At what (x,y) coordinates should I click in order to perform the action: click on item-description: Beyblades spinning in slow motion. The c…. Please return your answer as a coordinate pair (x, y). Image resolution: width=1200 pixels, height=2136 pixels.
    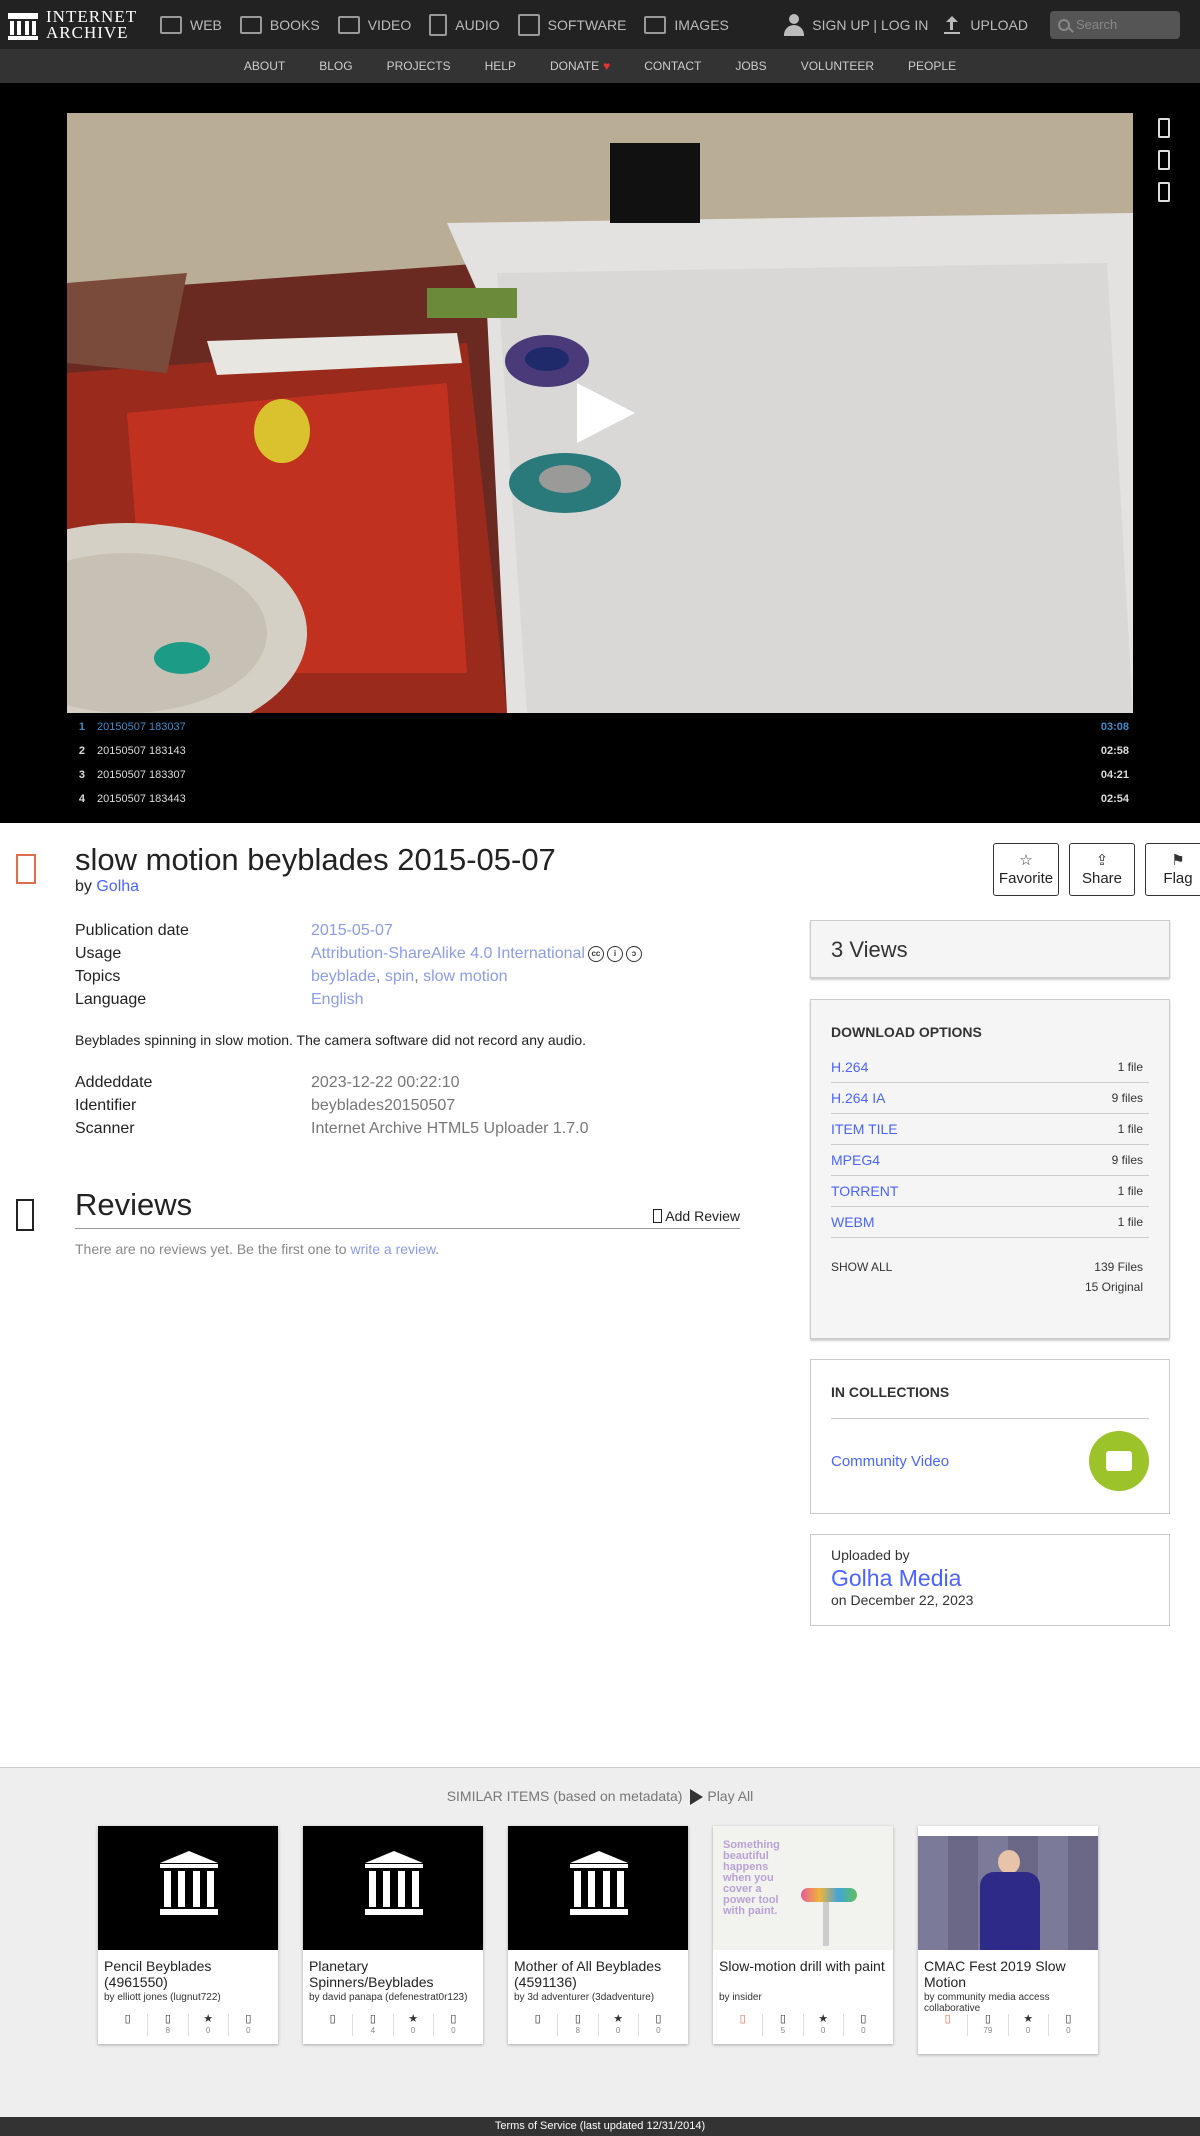
    Looking at the image, I should click on (331, 1040).